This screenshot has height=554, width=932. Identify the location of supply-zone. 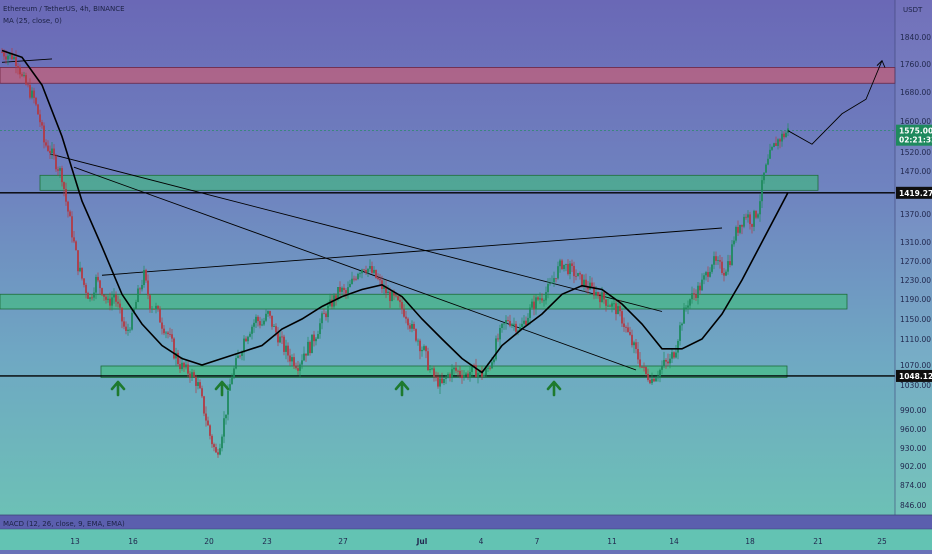
(448, 75).